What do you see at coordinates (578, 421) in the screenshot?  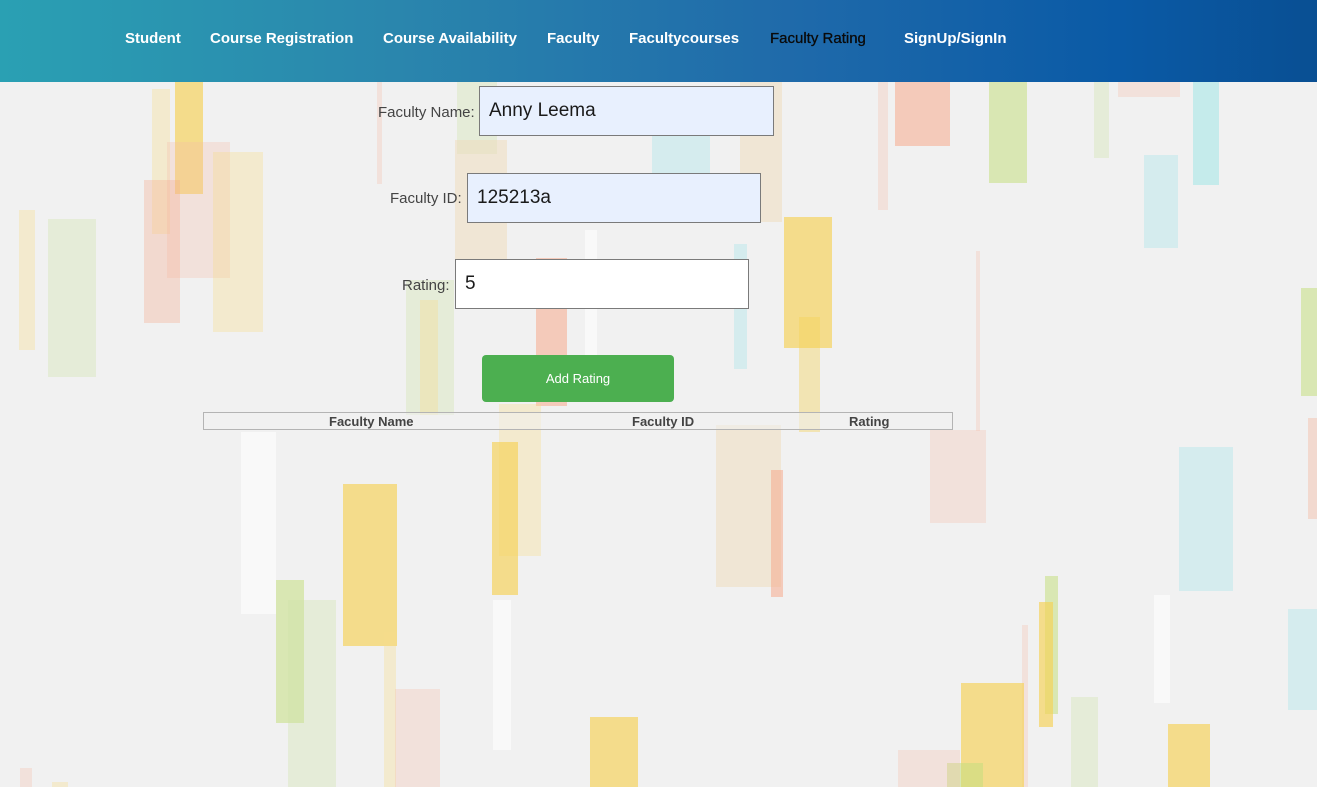 I see `ratings-table: Faculty Name Faculty ID Rating` at bounding box center [578, 421].